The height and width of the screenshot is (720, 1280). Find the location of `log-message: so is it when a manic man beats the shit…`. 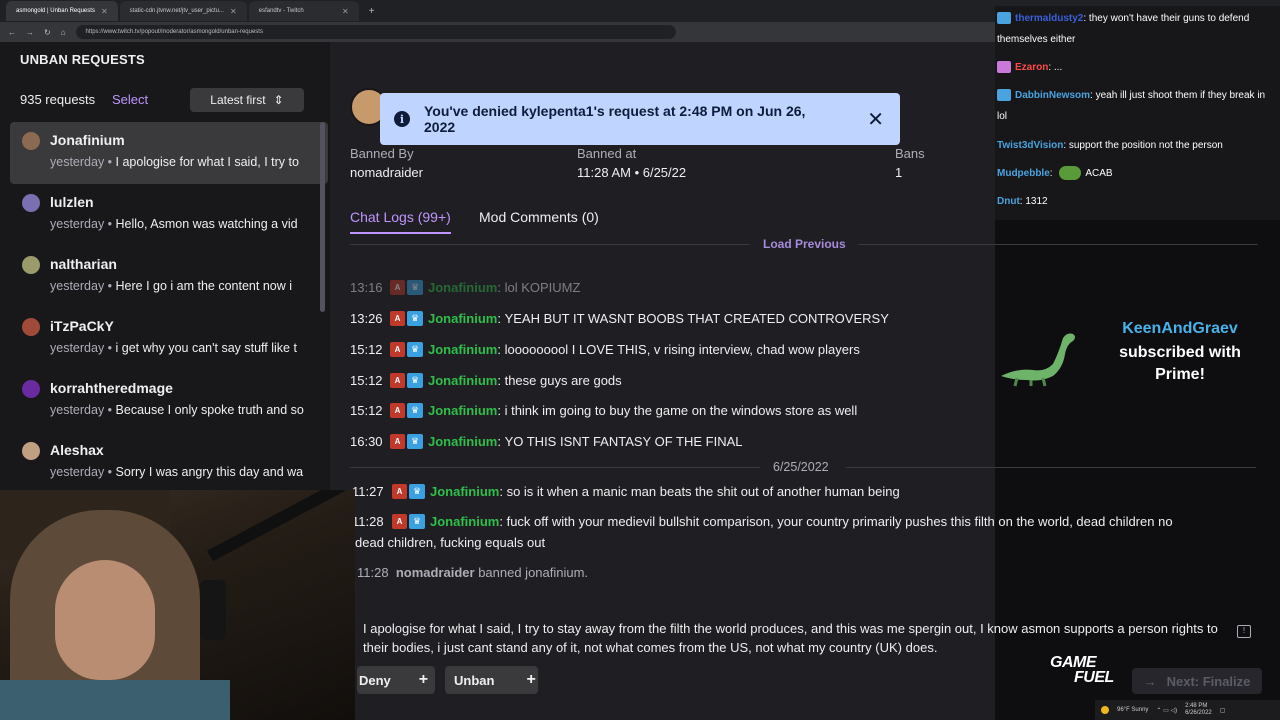

log-message: so is it when a manic man beats the shit… is located at coordinates (703, 491).